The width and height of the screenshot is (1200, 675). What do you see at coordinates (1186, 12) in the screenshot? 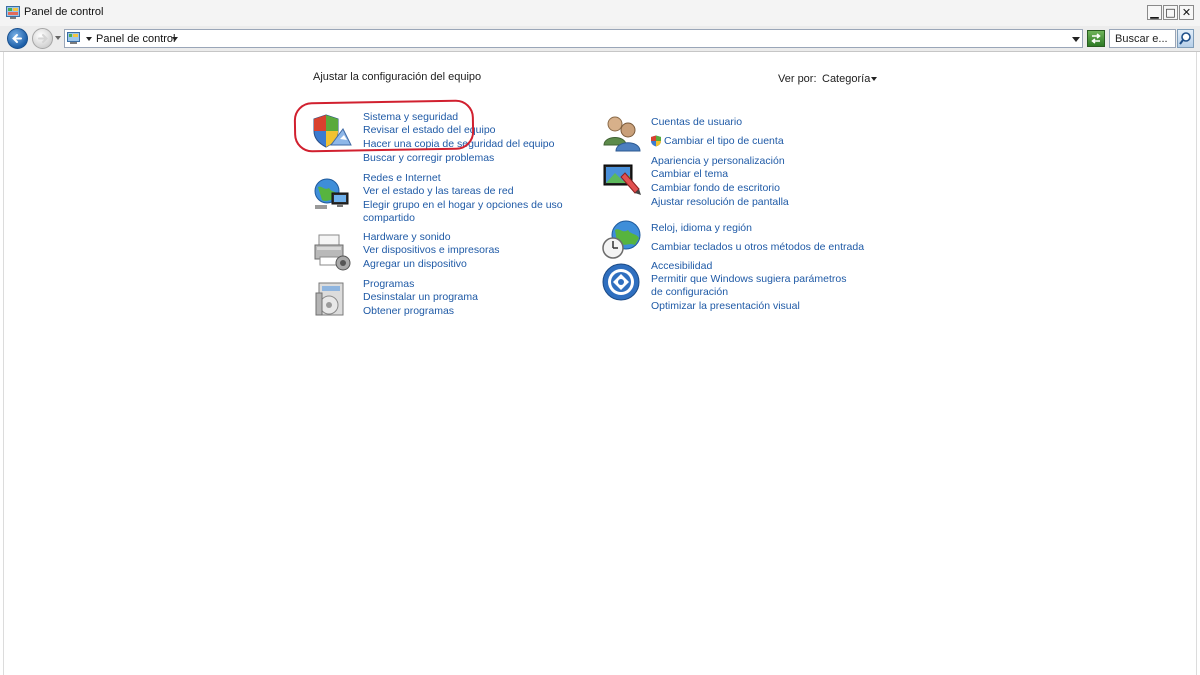
I see `close-button: ✕` at bounding box center [1186, 12].